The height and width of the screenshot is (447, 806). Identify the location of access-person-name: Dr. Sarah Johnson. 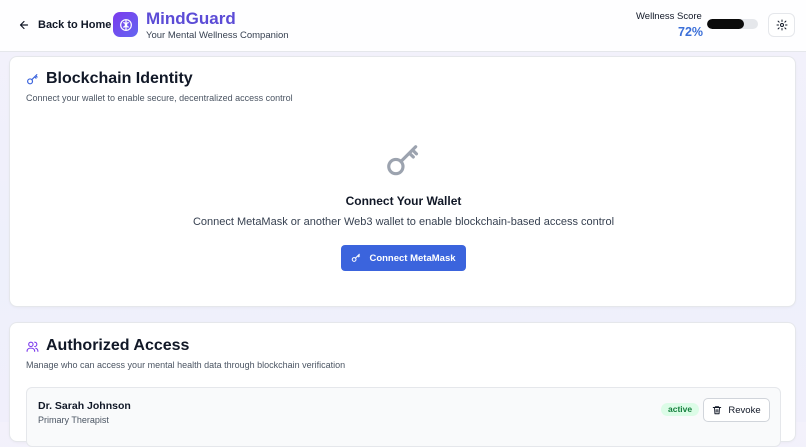
(84, 406).